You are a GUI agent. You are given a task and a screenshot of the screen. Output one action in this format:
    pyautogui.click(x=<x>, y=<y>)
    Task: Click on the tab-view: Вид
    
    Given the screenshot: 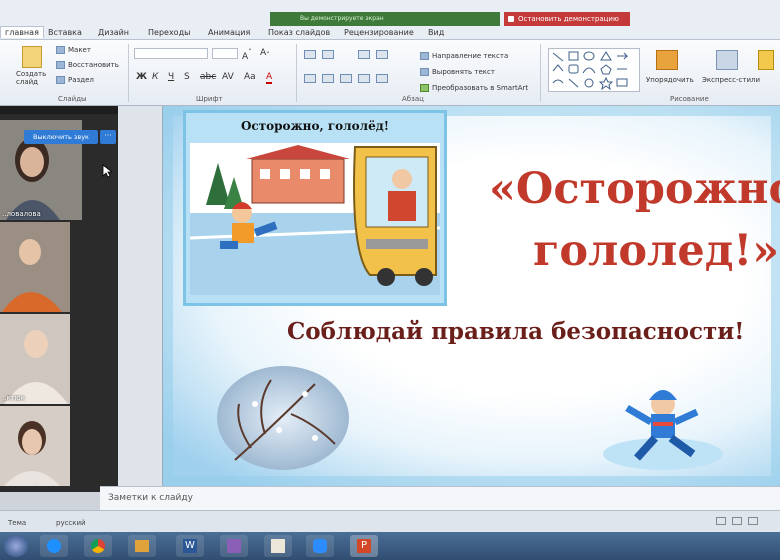 What is the action you would take?
    pyautogui.click(x=436, y=32)
    